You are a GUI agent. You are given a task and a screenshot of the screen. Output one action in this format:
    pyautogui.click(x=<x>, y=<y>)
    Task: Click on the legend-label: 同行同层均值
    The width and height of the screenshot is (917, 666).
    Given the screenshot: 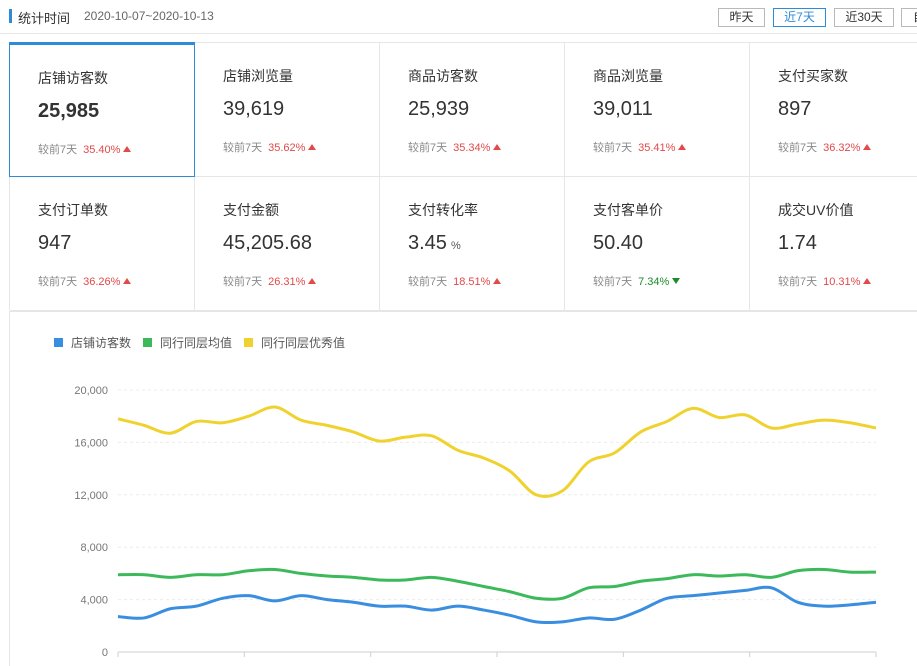 What is the action you would take?
    pyautogui.click(x=196, y=343)
    